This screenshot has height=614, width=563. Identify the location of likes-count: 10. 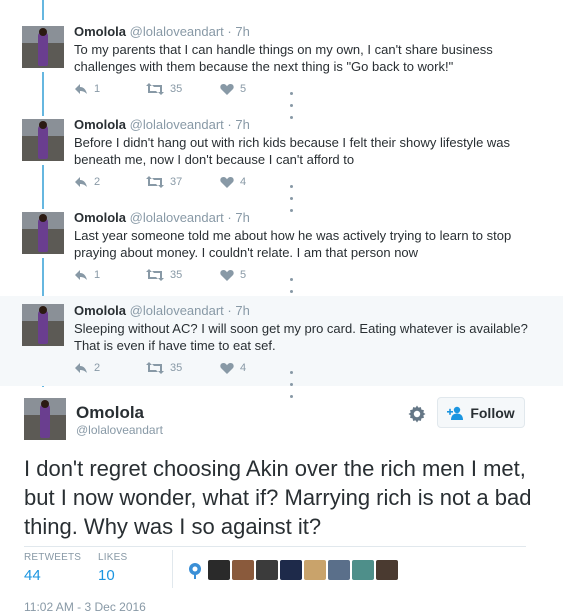
(106, 575).